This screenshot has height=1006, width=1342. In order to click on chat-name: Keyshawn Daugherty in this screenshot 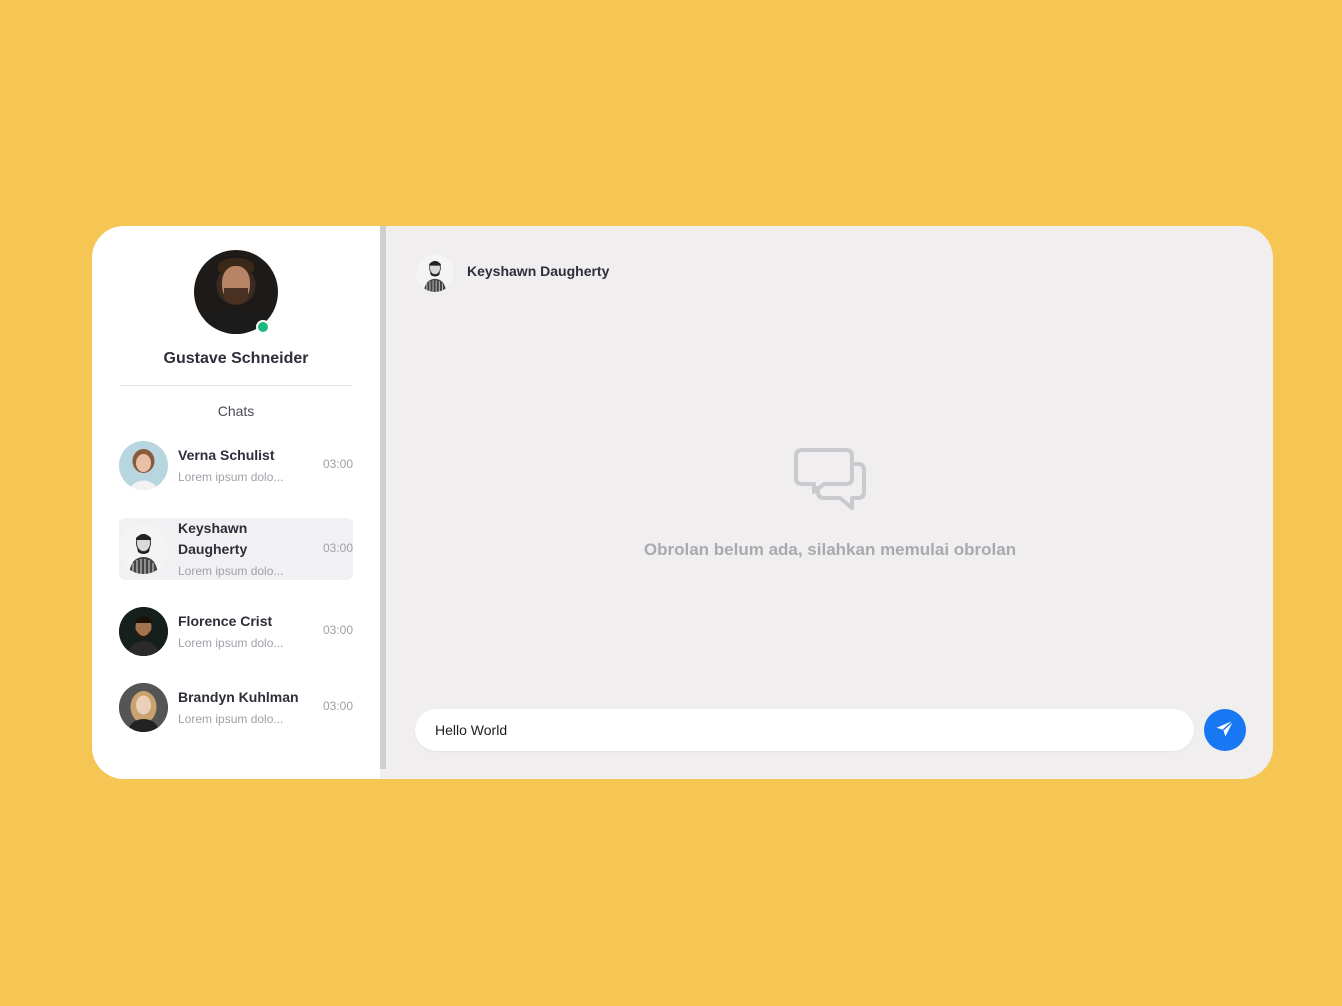, I will do `click(213, 538)`.